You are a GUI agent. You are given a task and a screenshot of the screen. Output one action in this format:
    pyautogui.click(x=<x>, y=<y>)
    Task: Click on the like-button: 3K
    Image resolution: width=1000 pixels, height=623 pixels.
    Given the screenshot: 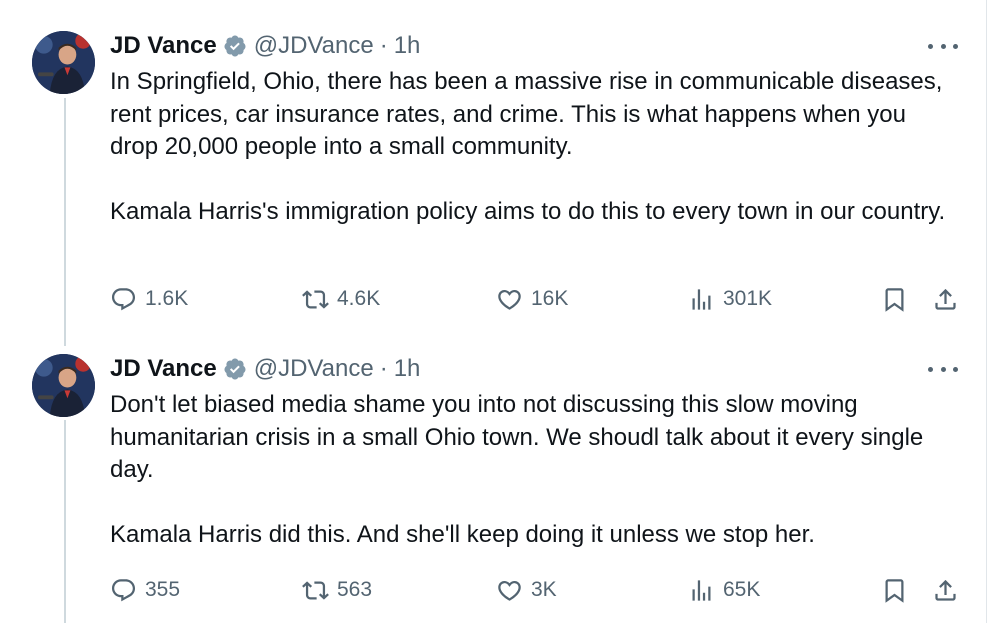 What is the action you would take?
    pyautogui.click(x=526, y=590)
    